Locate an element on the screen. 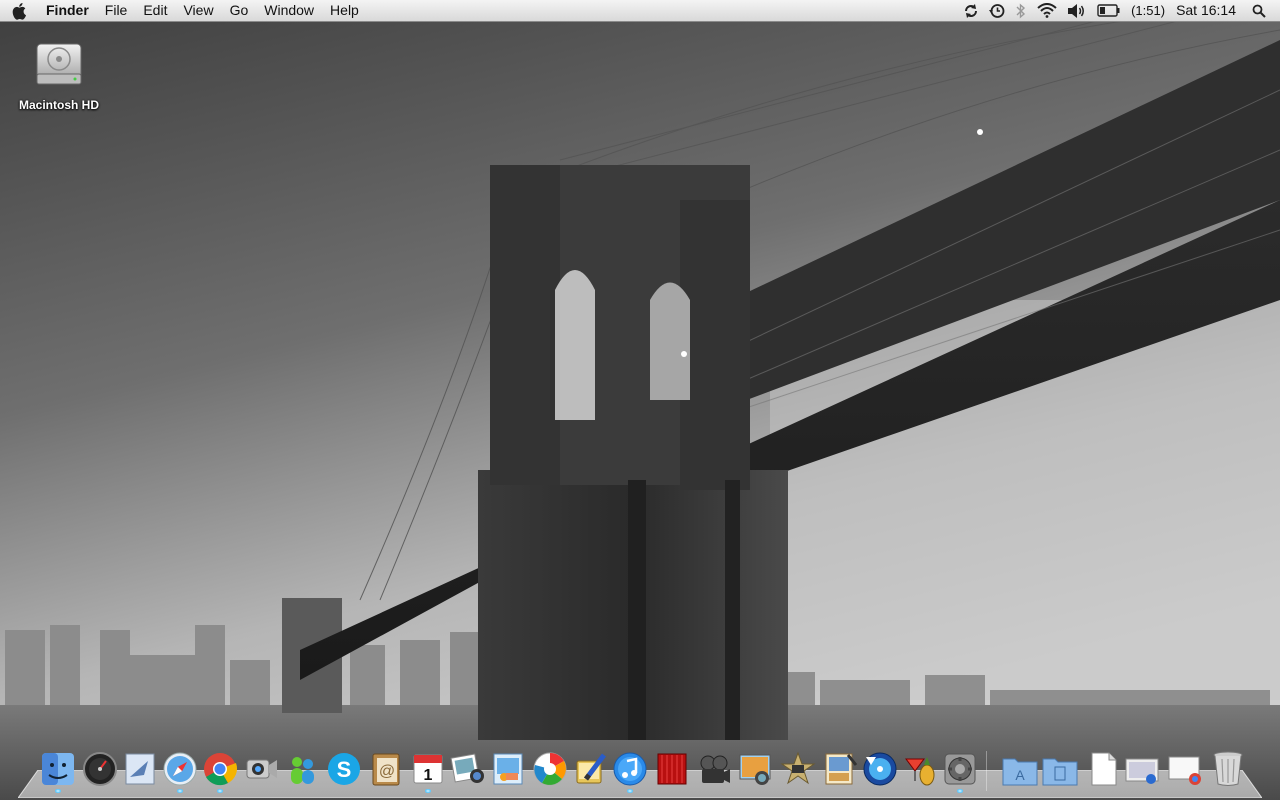 The height and width of the screenshot is (800, 1280). chrome-icon is located at coordinates (220, 768).